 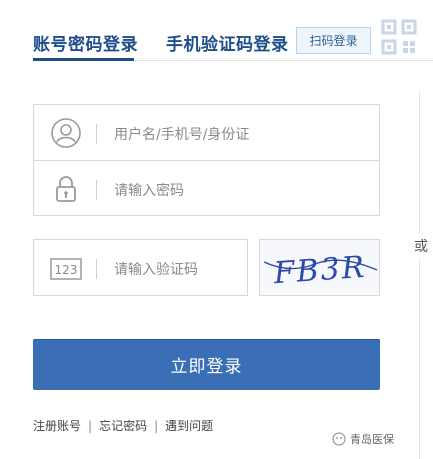 What do you see at coordinates (206, 188) in the screenshot?
I see `password-field: 请输入密码` at bounding box center [206, 188].